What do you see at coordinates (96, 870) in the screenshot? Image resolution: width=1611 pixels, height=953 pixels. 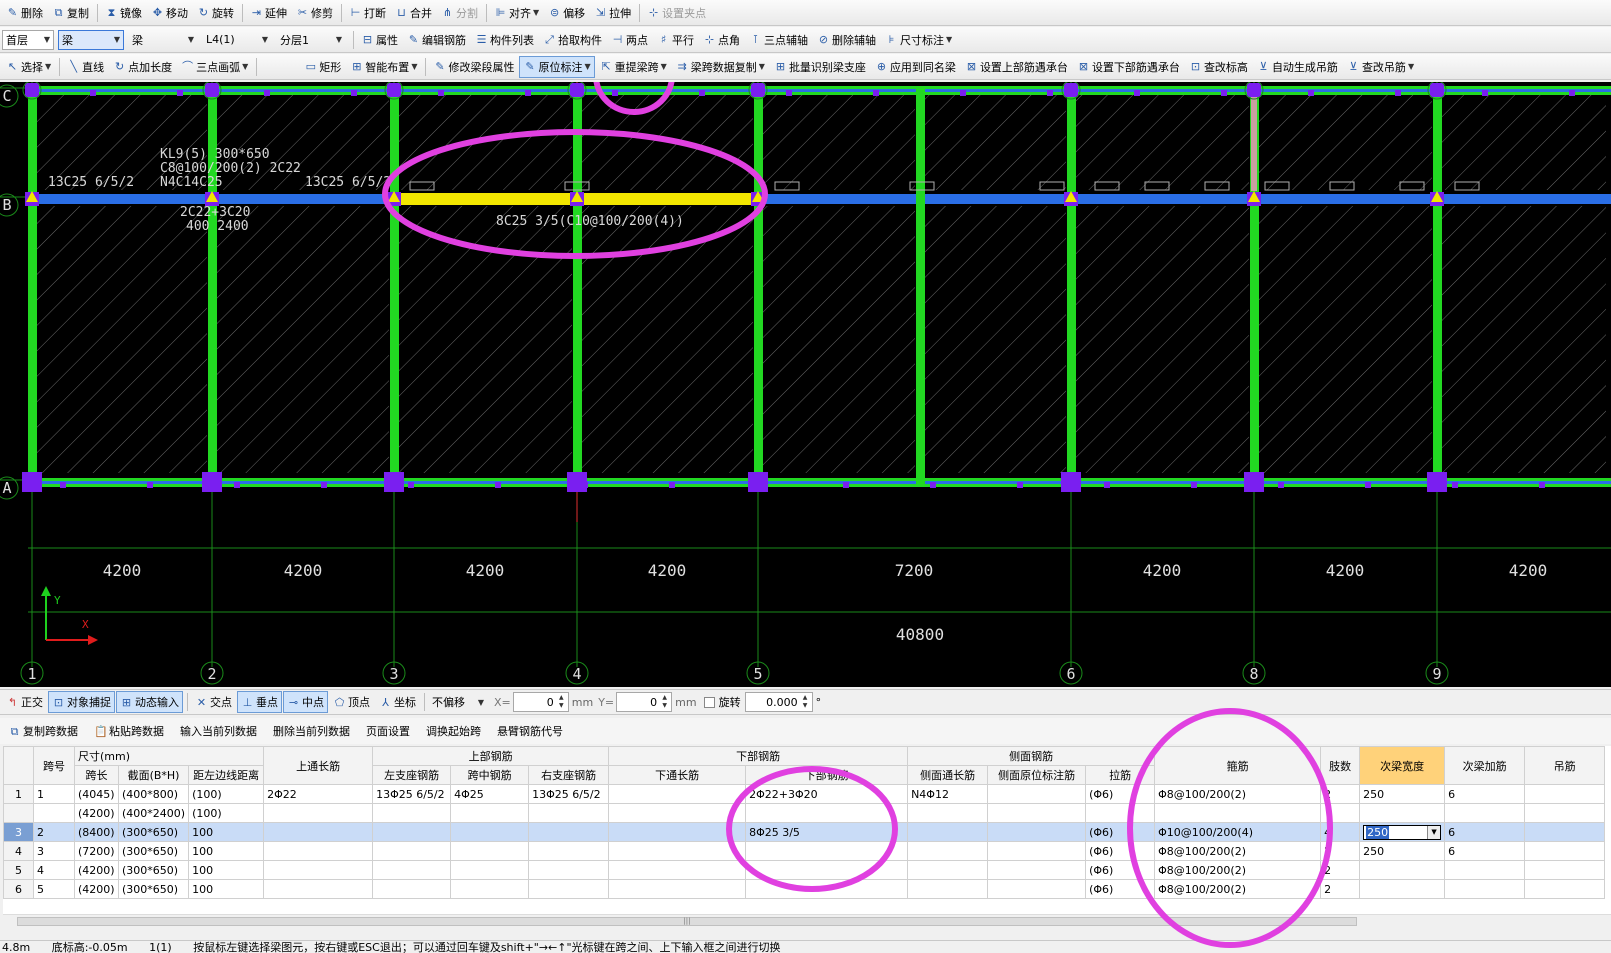 I see `cell-len: (4200)` at bounding box center [96, 870].